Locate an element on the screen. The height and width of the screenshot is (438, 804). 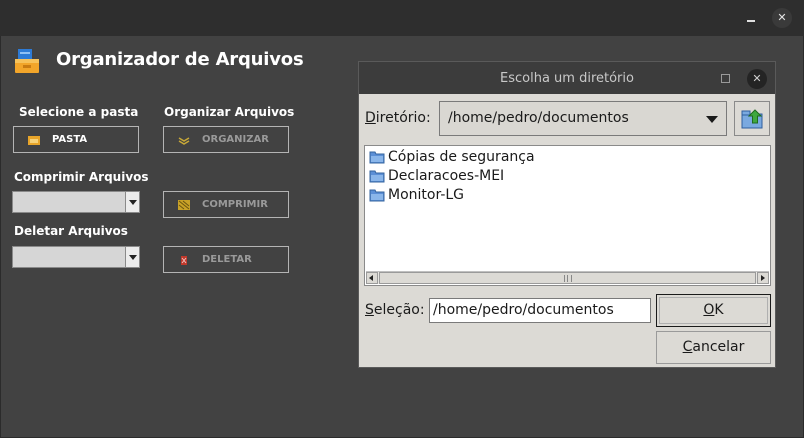
selection-label: Seleção: is located at coordinates (395, 310).